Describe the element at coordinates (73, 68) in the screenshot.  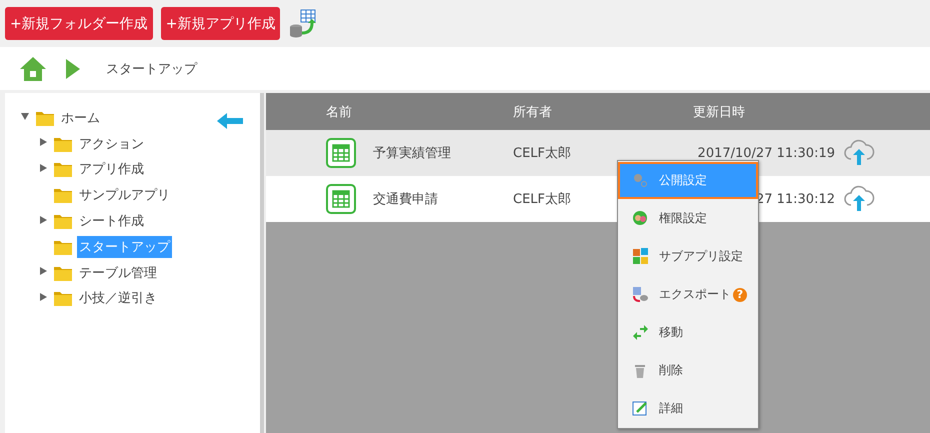
I see `play-icon` at that location.